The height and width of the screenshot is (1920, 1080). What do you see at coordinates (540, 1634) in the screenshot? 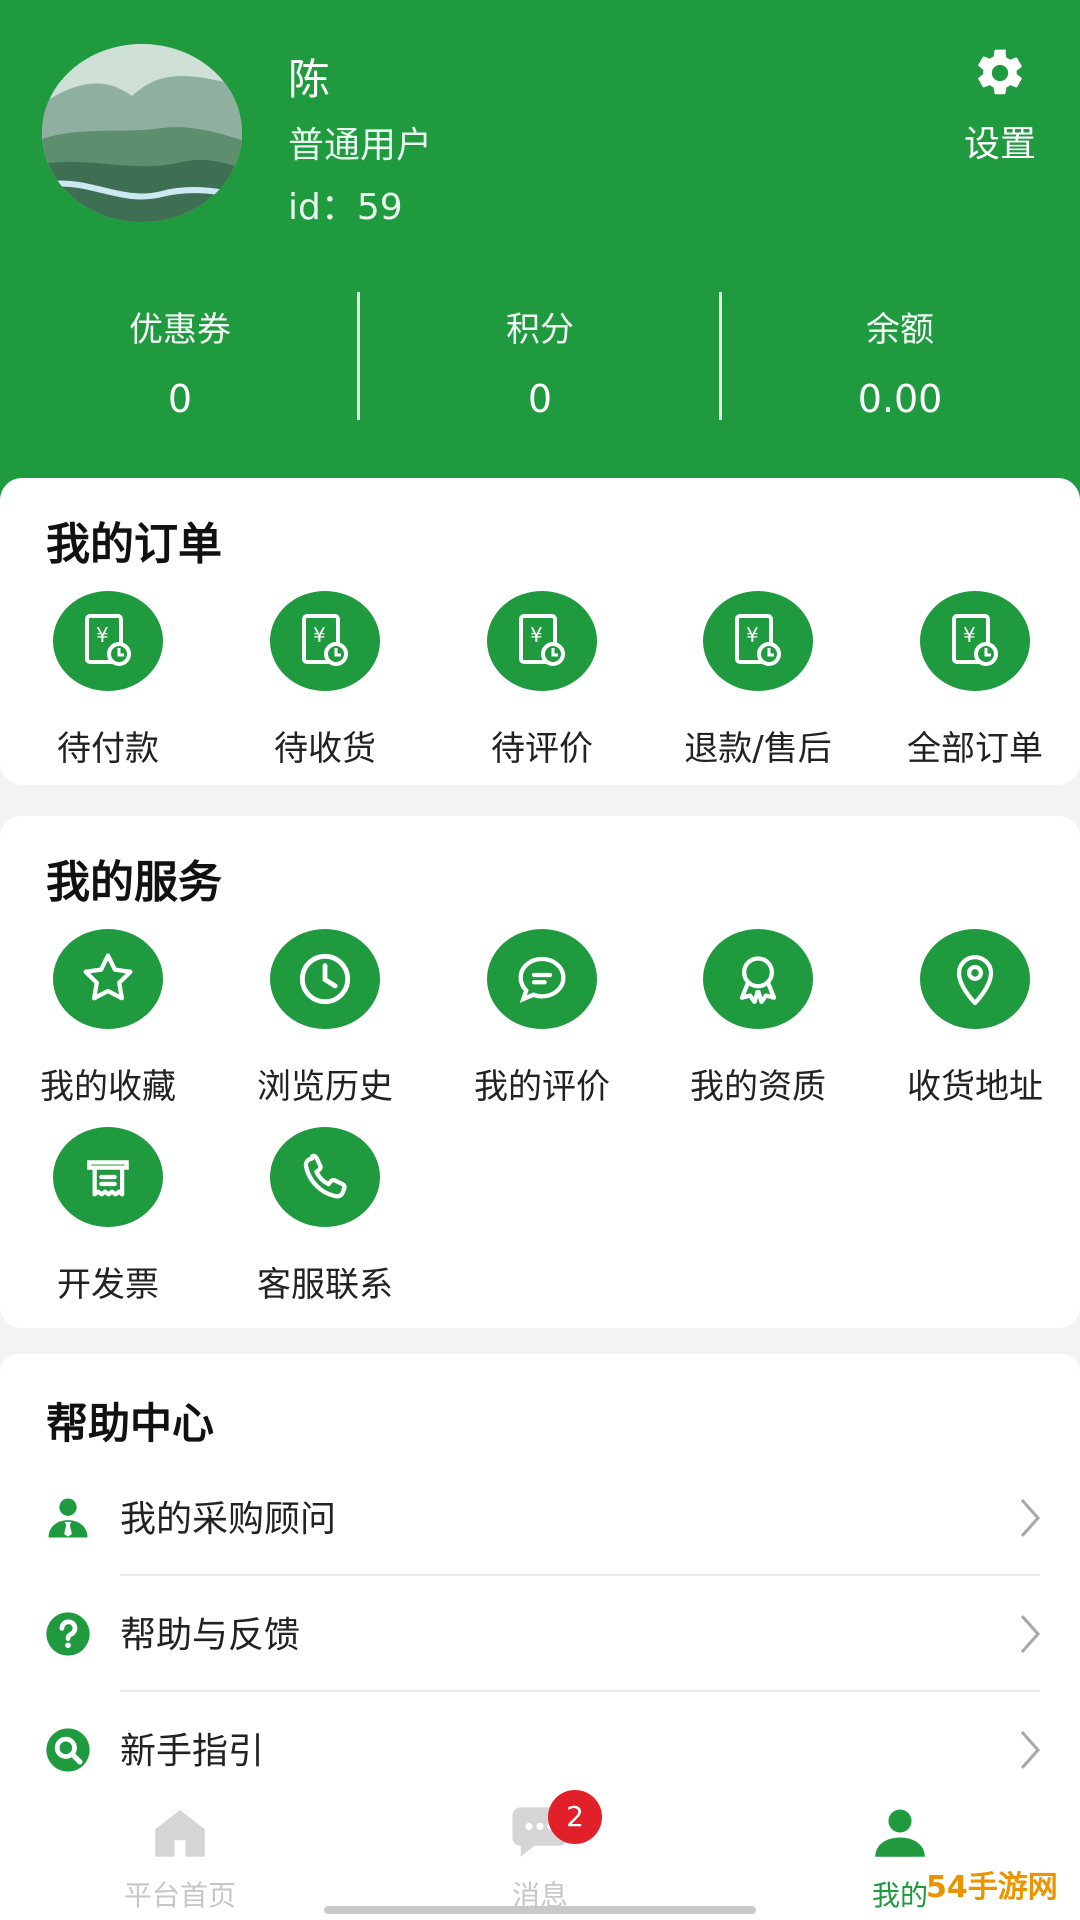
I see `help-item-feedback: 帮助与反馈` at bounding box center [540, 1634].